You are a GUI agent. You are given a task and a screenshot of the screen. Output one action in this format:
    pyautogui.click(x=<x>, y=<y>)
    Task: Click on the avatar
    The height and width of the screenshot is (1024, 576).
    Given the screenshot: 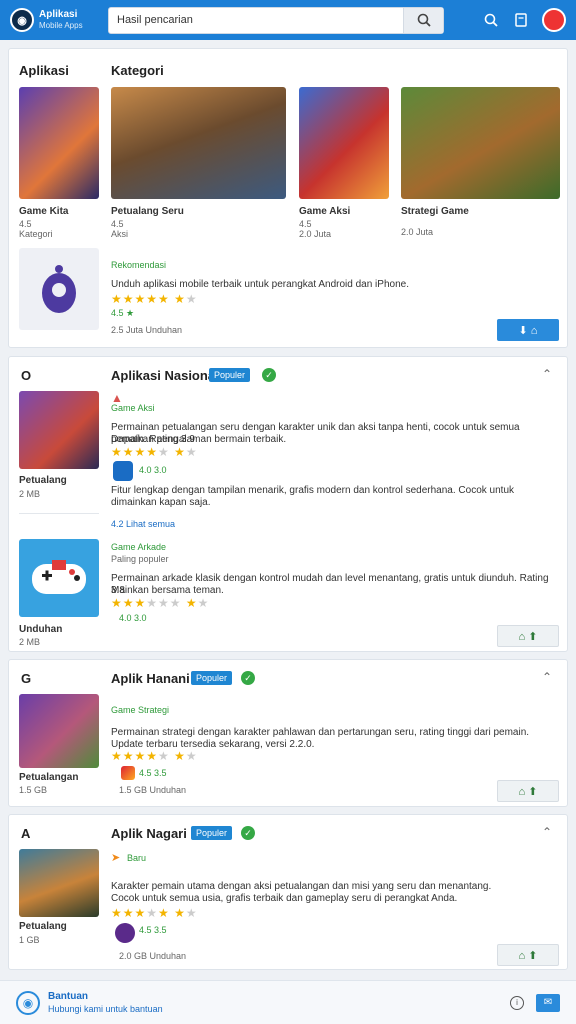 What is the action you would take?
    pyautogui.click(x=554, y=20)
    